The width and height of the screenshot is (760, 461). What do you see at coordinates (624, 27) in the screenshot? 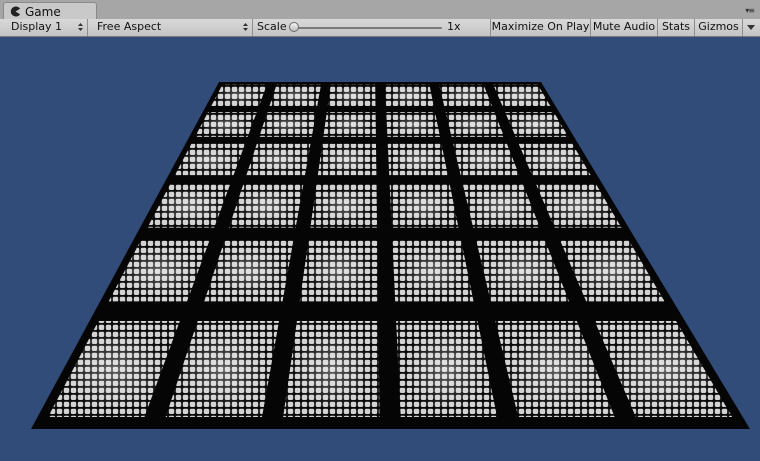
I see `mute-audio-toggle: Mute Audio` at bounding box center [624, 27].